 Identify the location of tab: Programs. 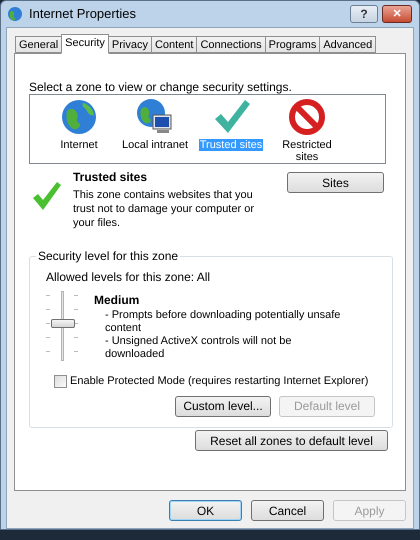
(292, 44).